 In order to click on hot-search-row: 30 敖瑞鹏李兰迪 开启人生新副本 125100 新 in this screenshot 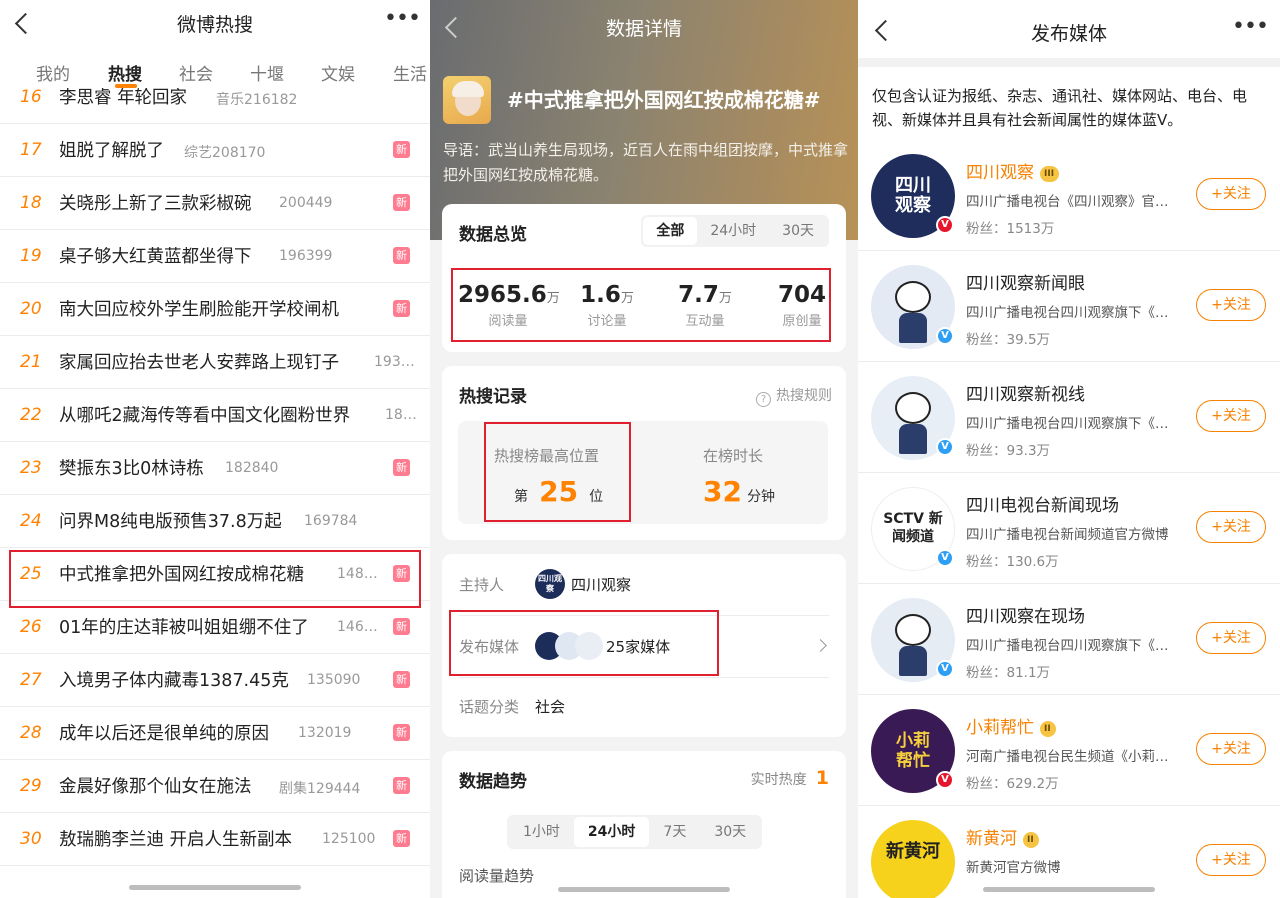, I will do `click(215, 839)`.